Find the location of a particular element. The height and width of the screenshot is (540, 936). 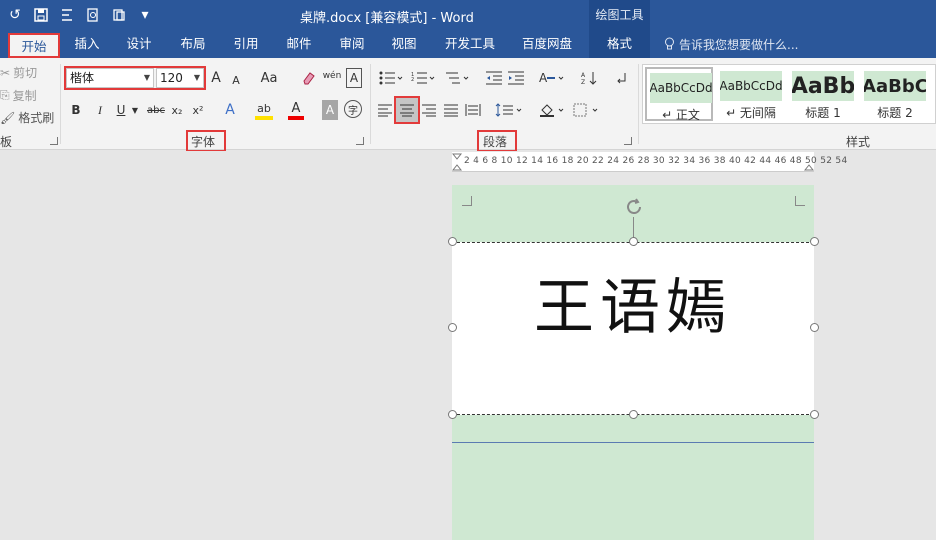

indent-marker-icon is located at coordinates (458, 162).